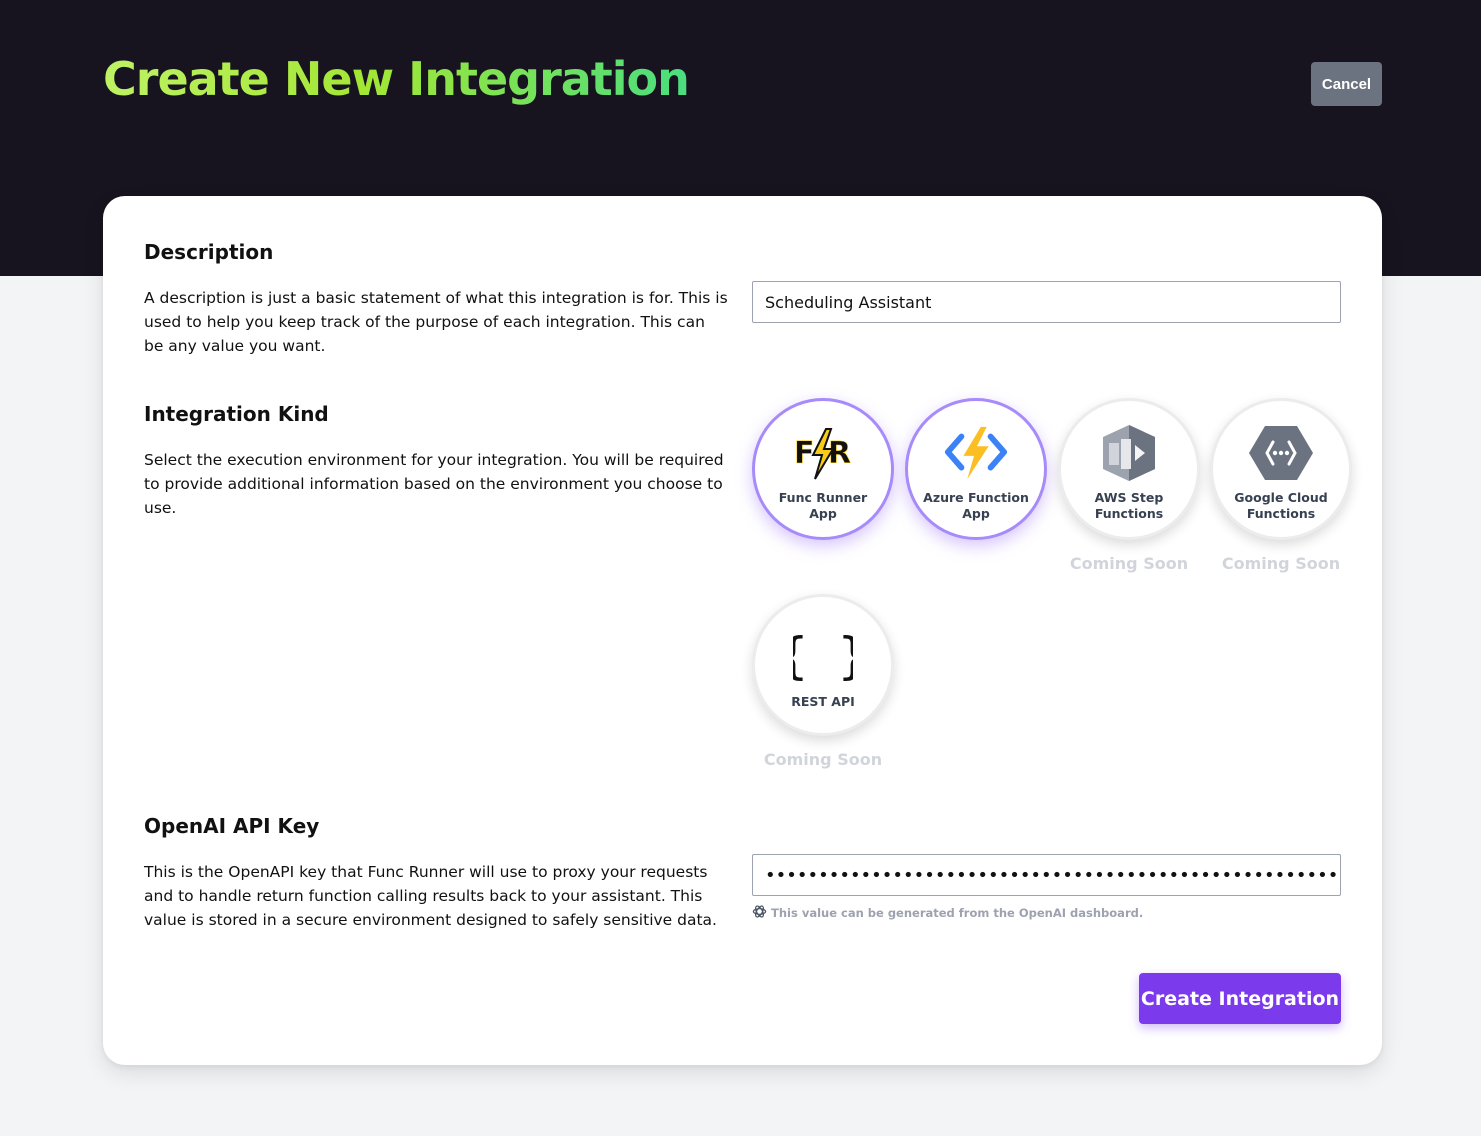 Image resolution: width=1481 pixels, height=1136 pixels. I want to click on kind-label: AWS Step Functions, so click(1129, 505).